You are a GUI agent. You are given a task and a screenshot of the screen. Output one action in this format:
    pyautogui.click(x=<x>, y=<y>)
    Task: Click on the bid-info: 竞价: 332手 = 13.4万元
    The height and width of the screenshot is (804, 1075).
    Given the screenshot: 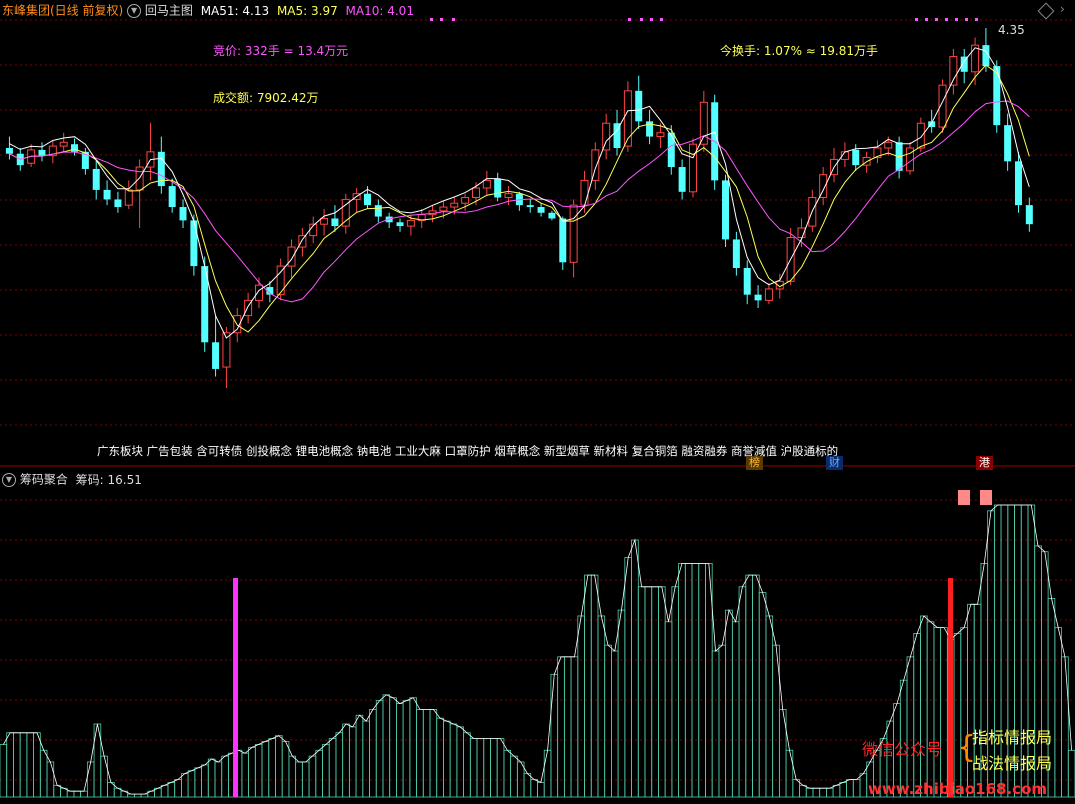 What is the action you would take?
    pyautogui.click(x=281, y=51)
    